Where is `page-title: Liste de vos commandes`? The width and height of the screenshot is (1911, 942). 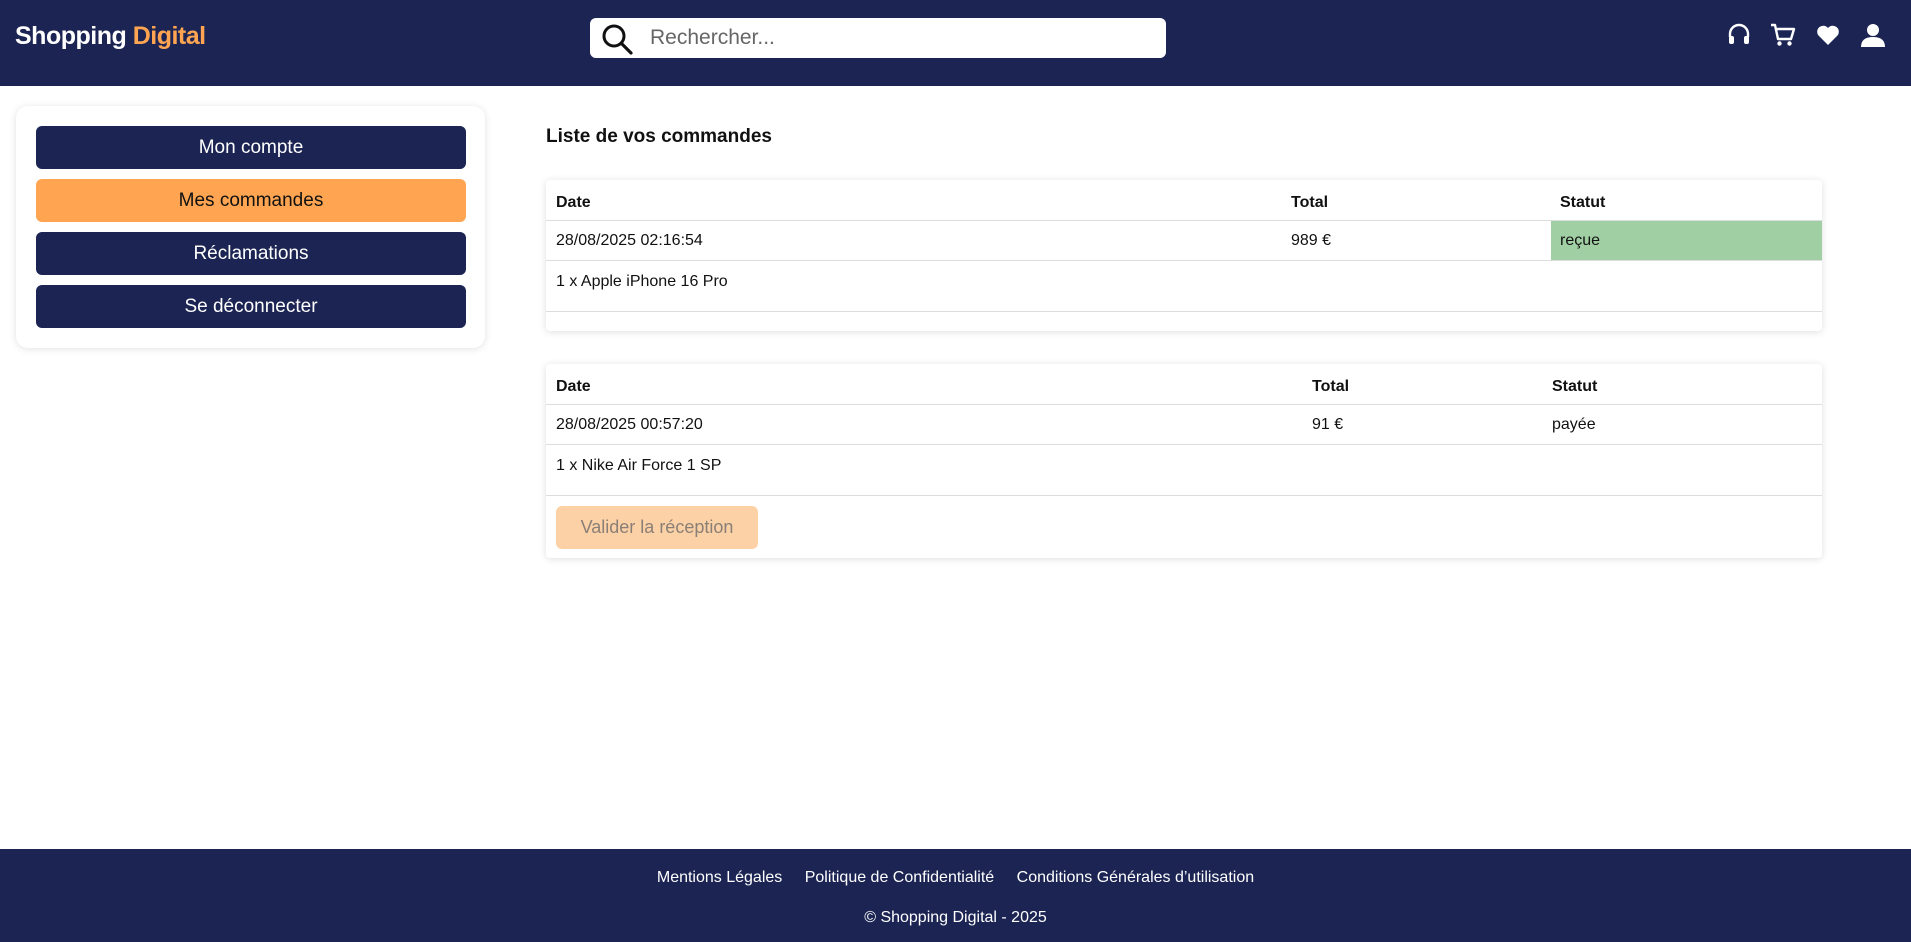
page-title: Liste de vos commandes is located at coordinates (659, 136).